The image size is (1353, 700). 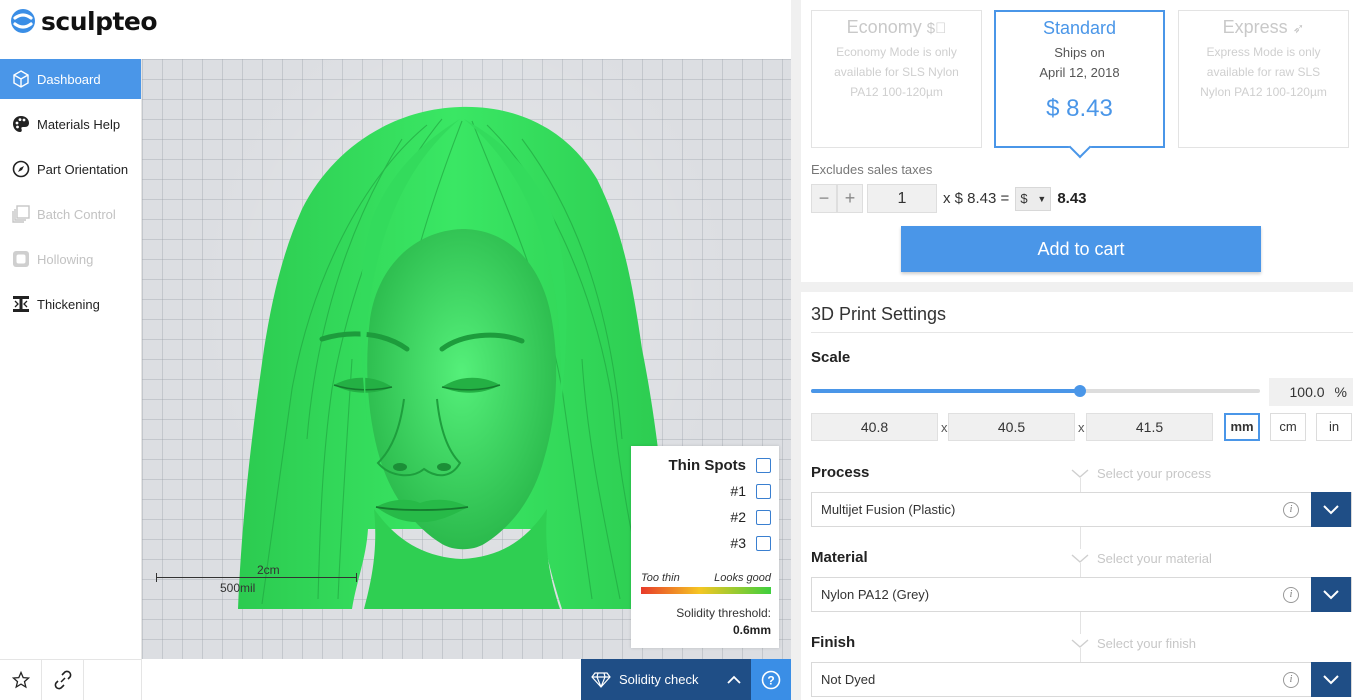 What do you see at coordinates (76, 214) in the screenshot?
I see `sidebar-item-label: Batch Control` at bounding box center [76, 214].